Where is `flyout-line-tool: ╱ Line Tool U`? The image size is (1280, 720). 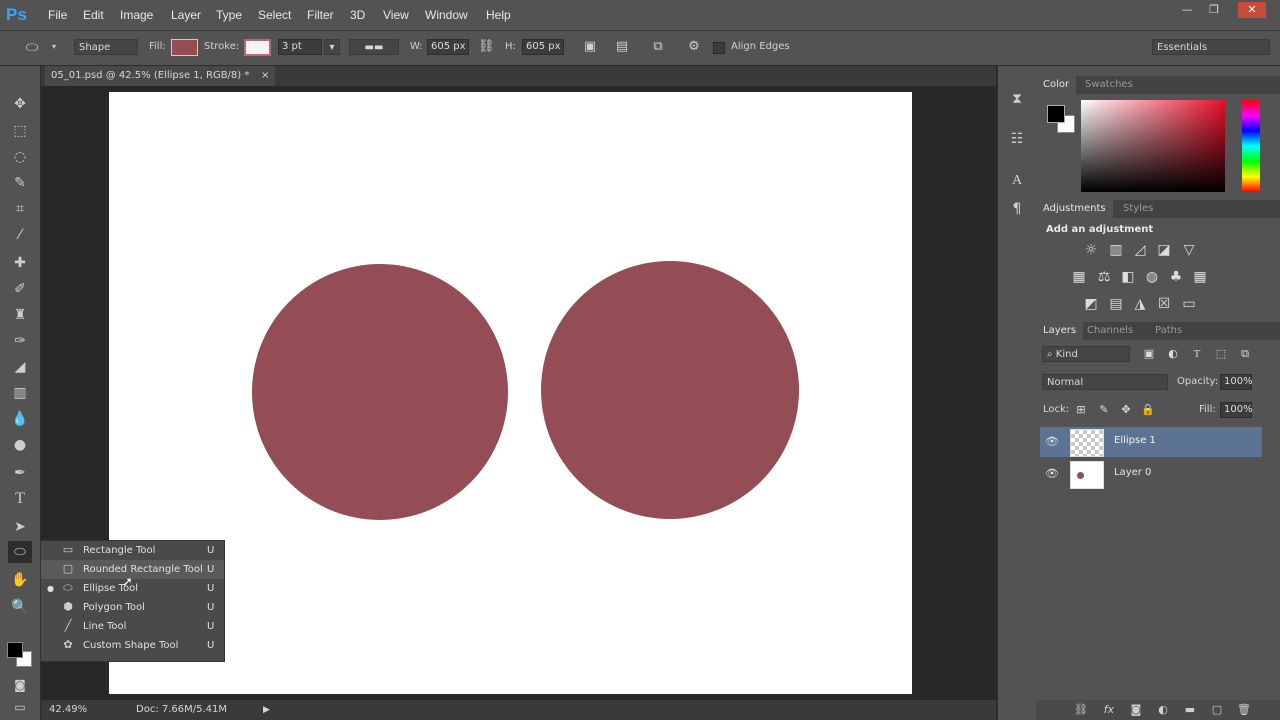 flyout-line-tool: ╱ Line Tool U is located at coordinates (132, 626).